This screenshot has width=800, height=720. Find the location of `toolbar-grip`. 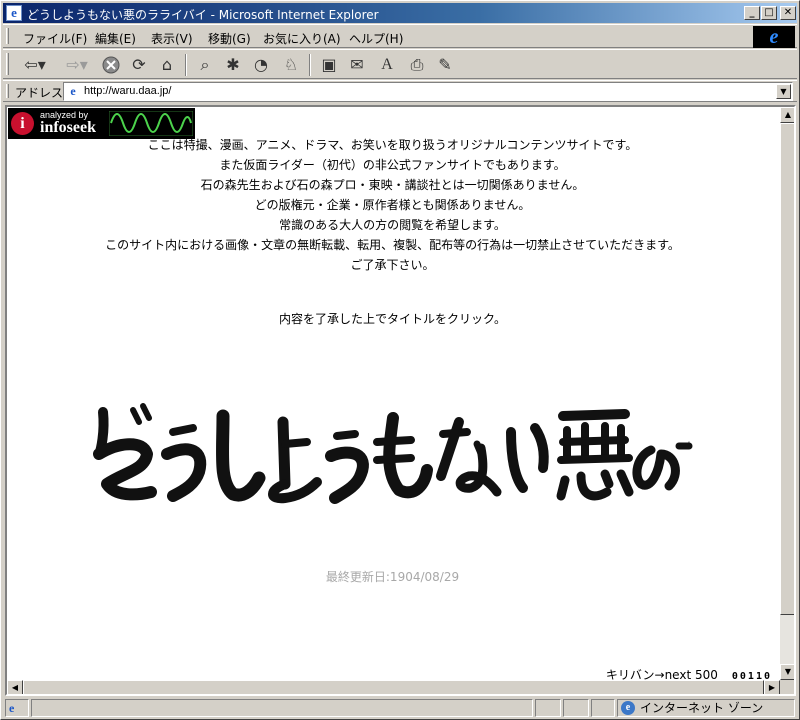

toolbar-grip is located at coordinates (7, 64).